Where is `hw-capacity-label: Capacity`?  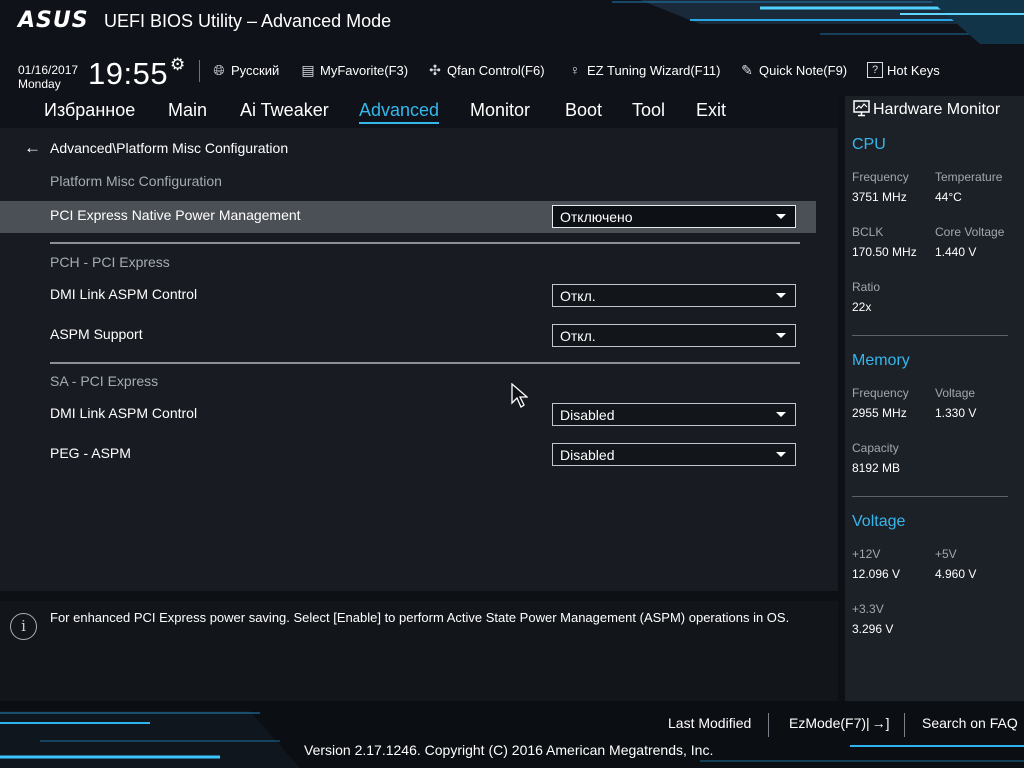
hw-capacity-label: Capacity is located at coordinates (875, 448).